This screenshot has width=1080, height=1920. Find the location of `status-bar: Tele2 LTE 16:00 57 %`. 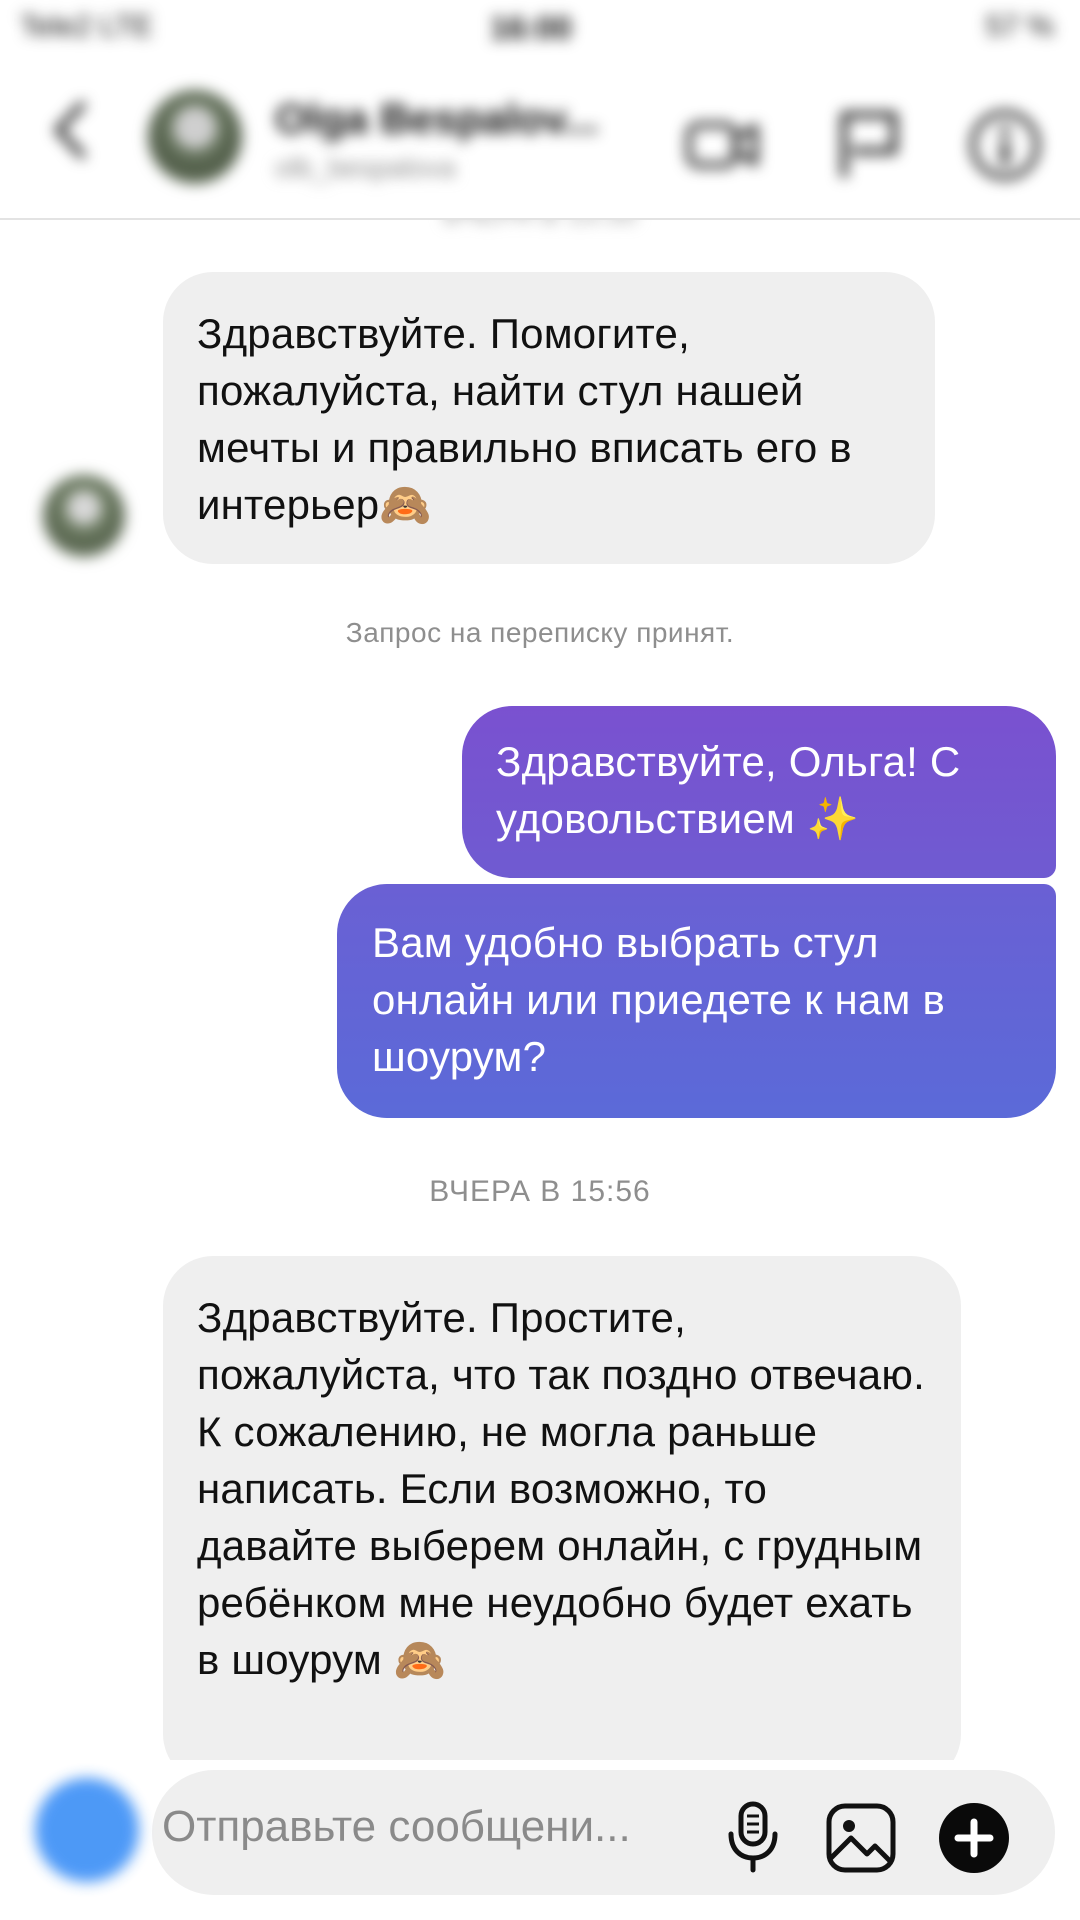

status-bar: Tele2 LTE 16:00 57 % is located at coordinates (540, 30).